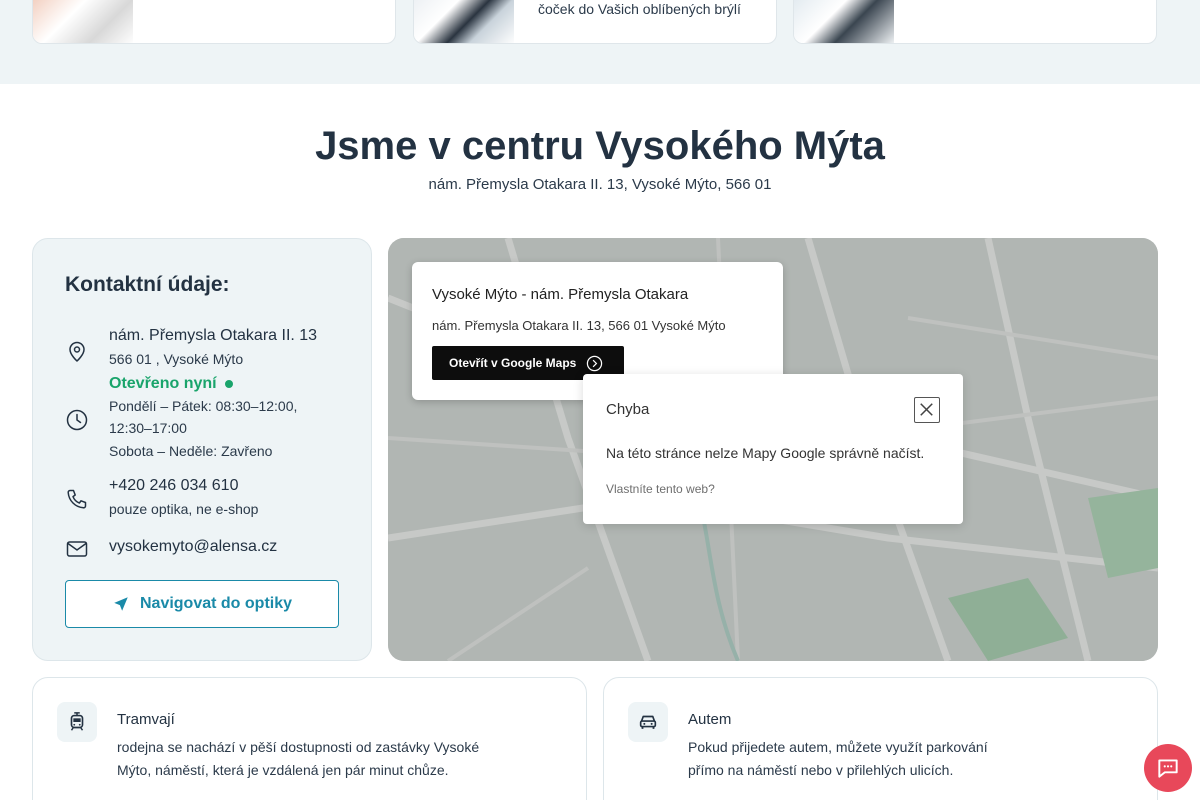  I want to click on navigation-arrow-icon, so click(121, 604).